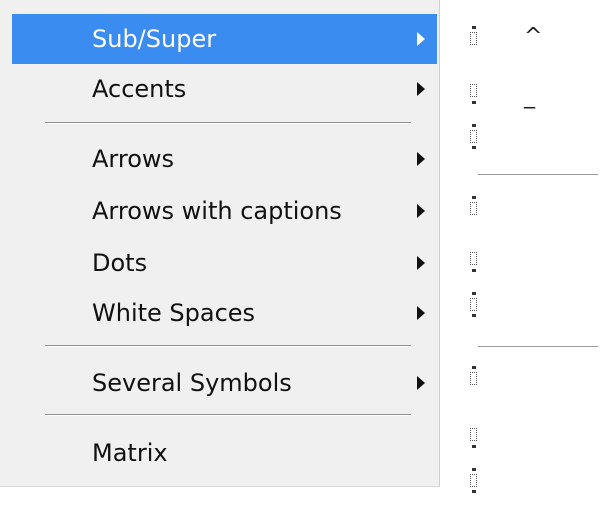  Describe the element at coordinates (217, 211) in the screenshot. I see `menu-item-label: Arrows with captions` at that location.